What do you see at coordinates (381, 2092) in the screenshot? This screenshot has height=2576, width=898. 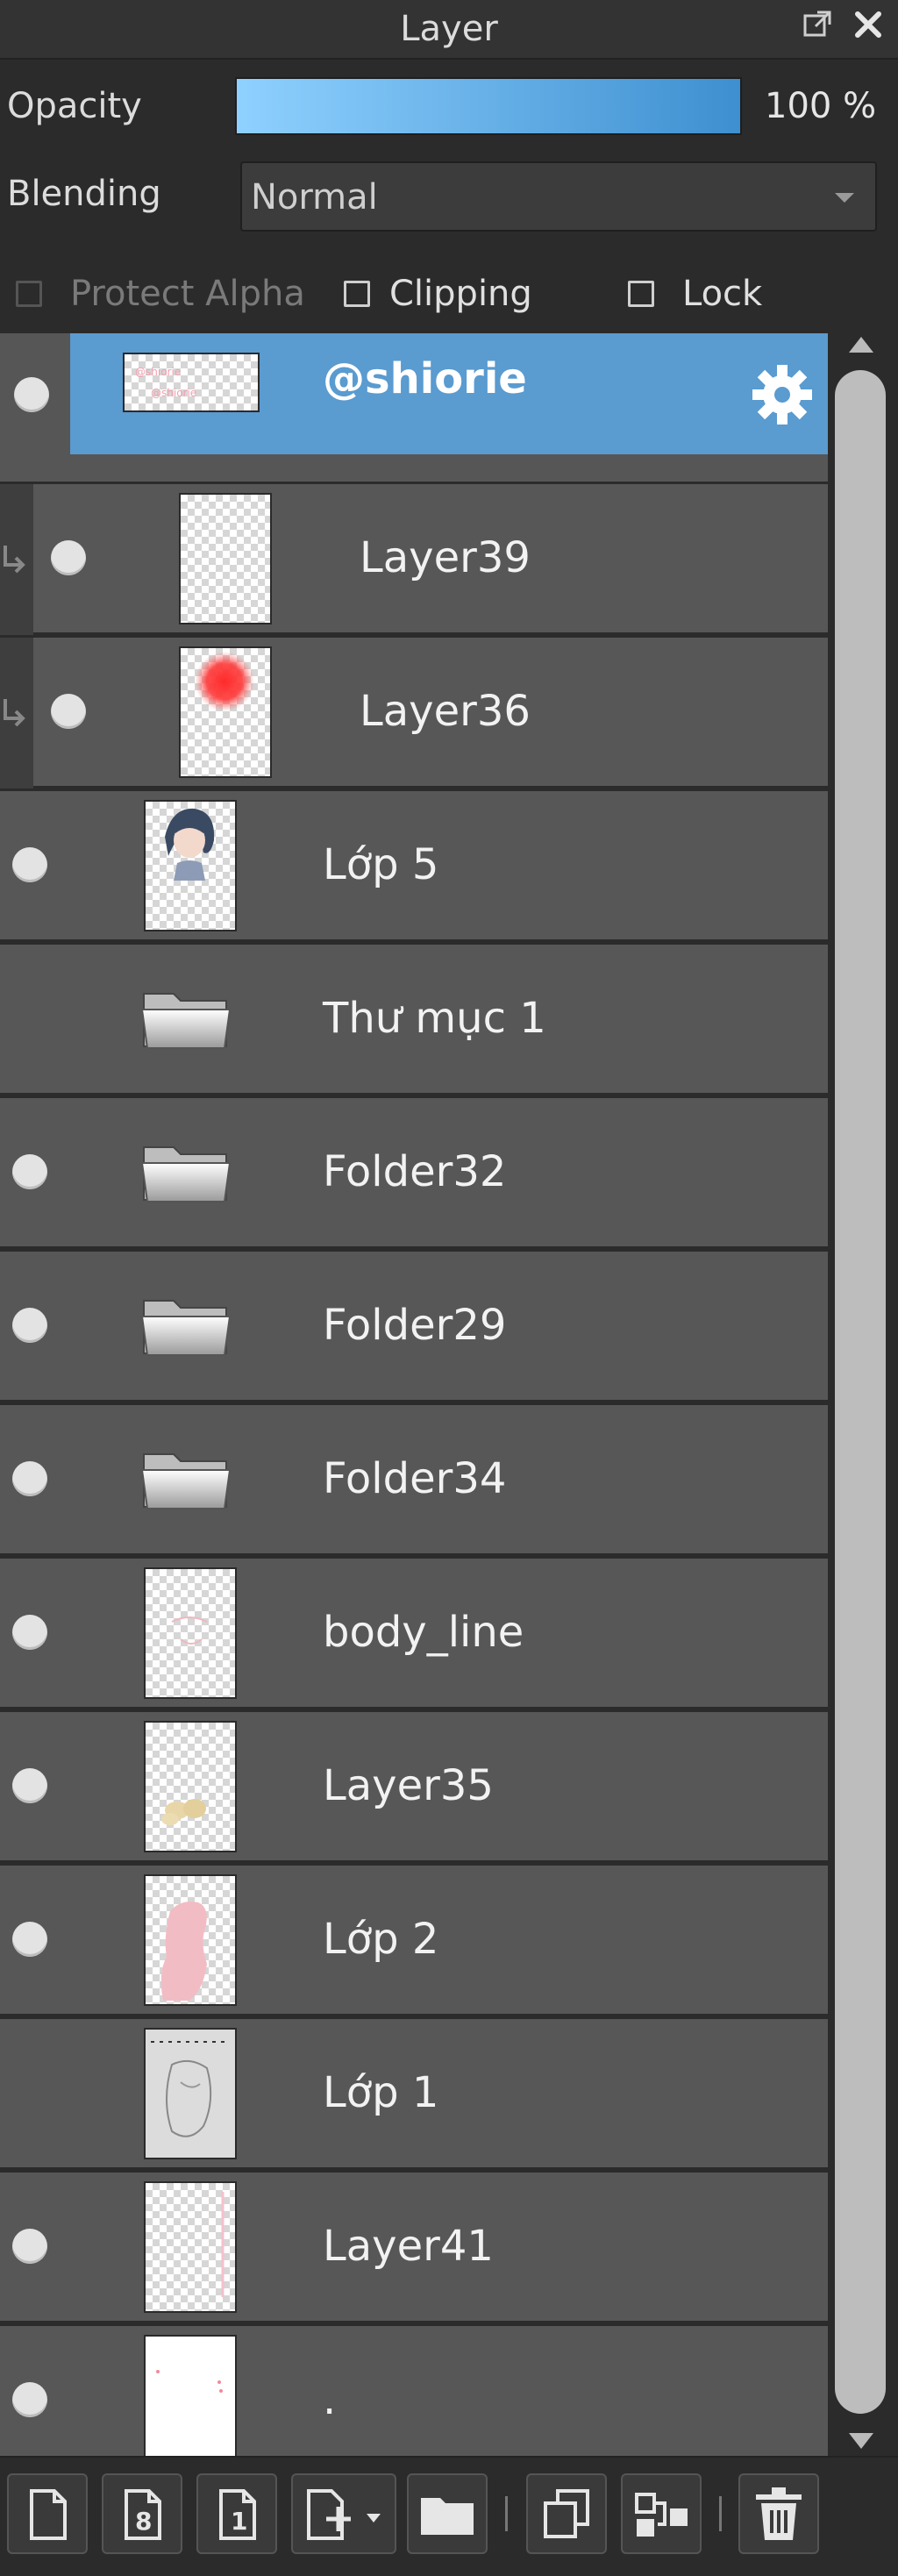 I see `layer-name: Lớp 1` at bounding box center [381, 2092].